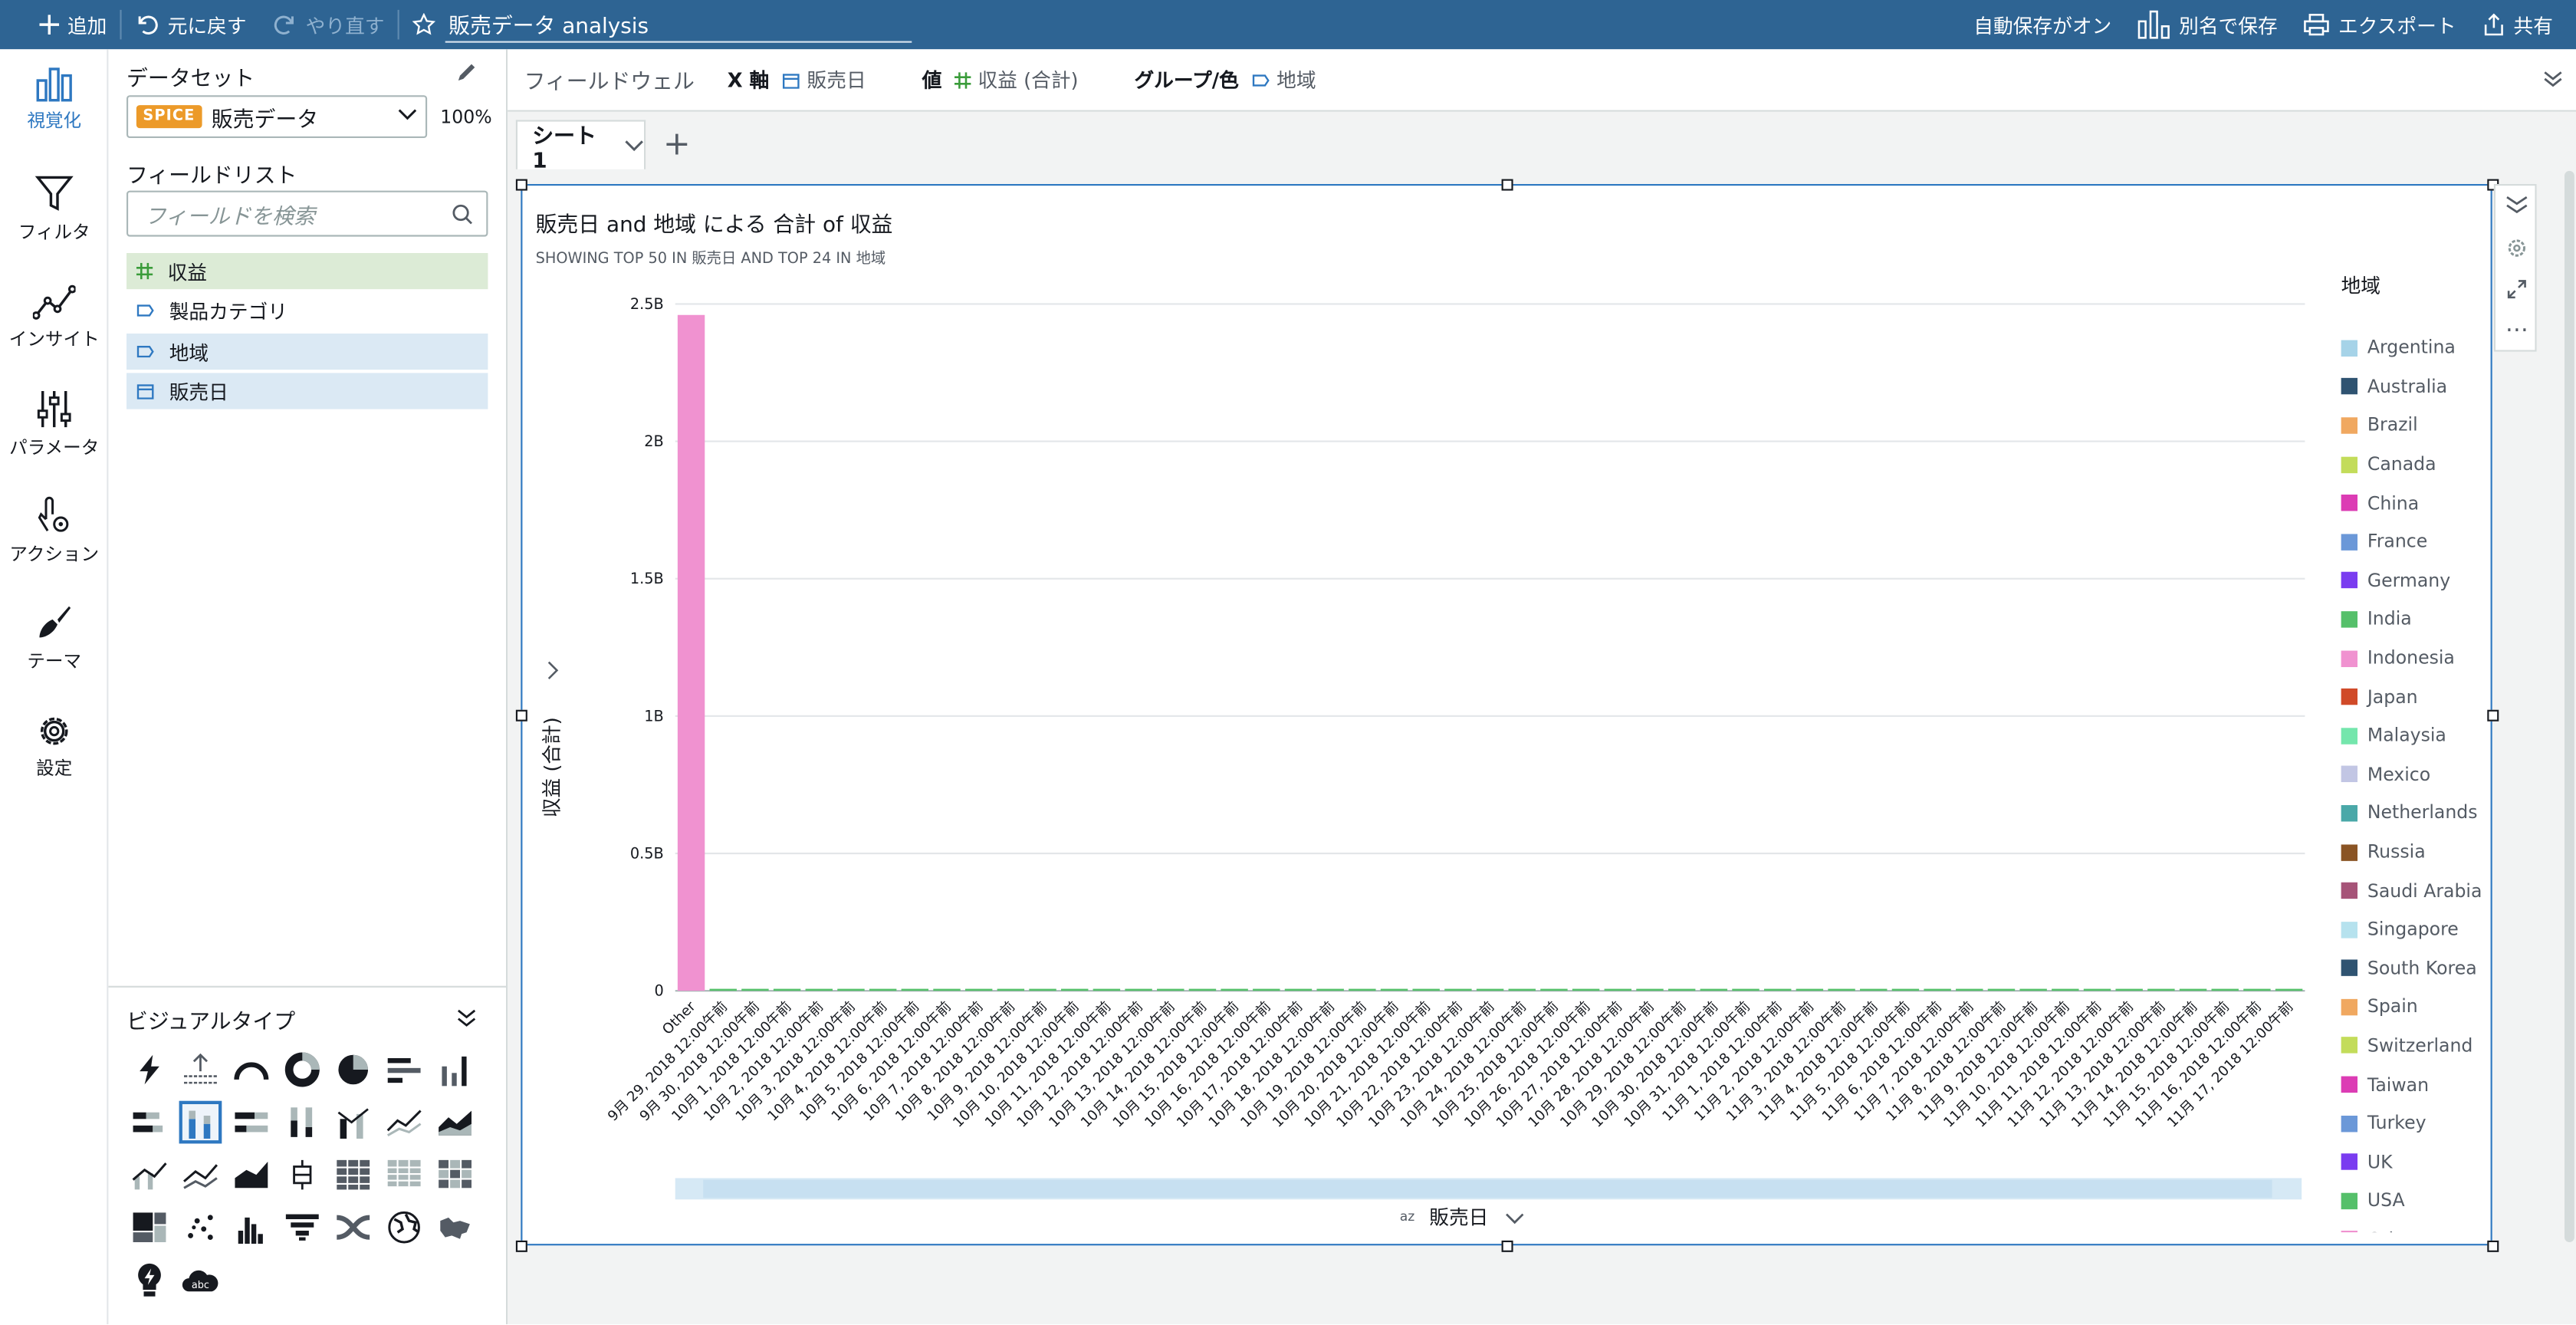  What do you see at coordinates (303, 1227) in the screenshot?
I see `funnel-icon` at bounding box center [303, 1227].